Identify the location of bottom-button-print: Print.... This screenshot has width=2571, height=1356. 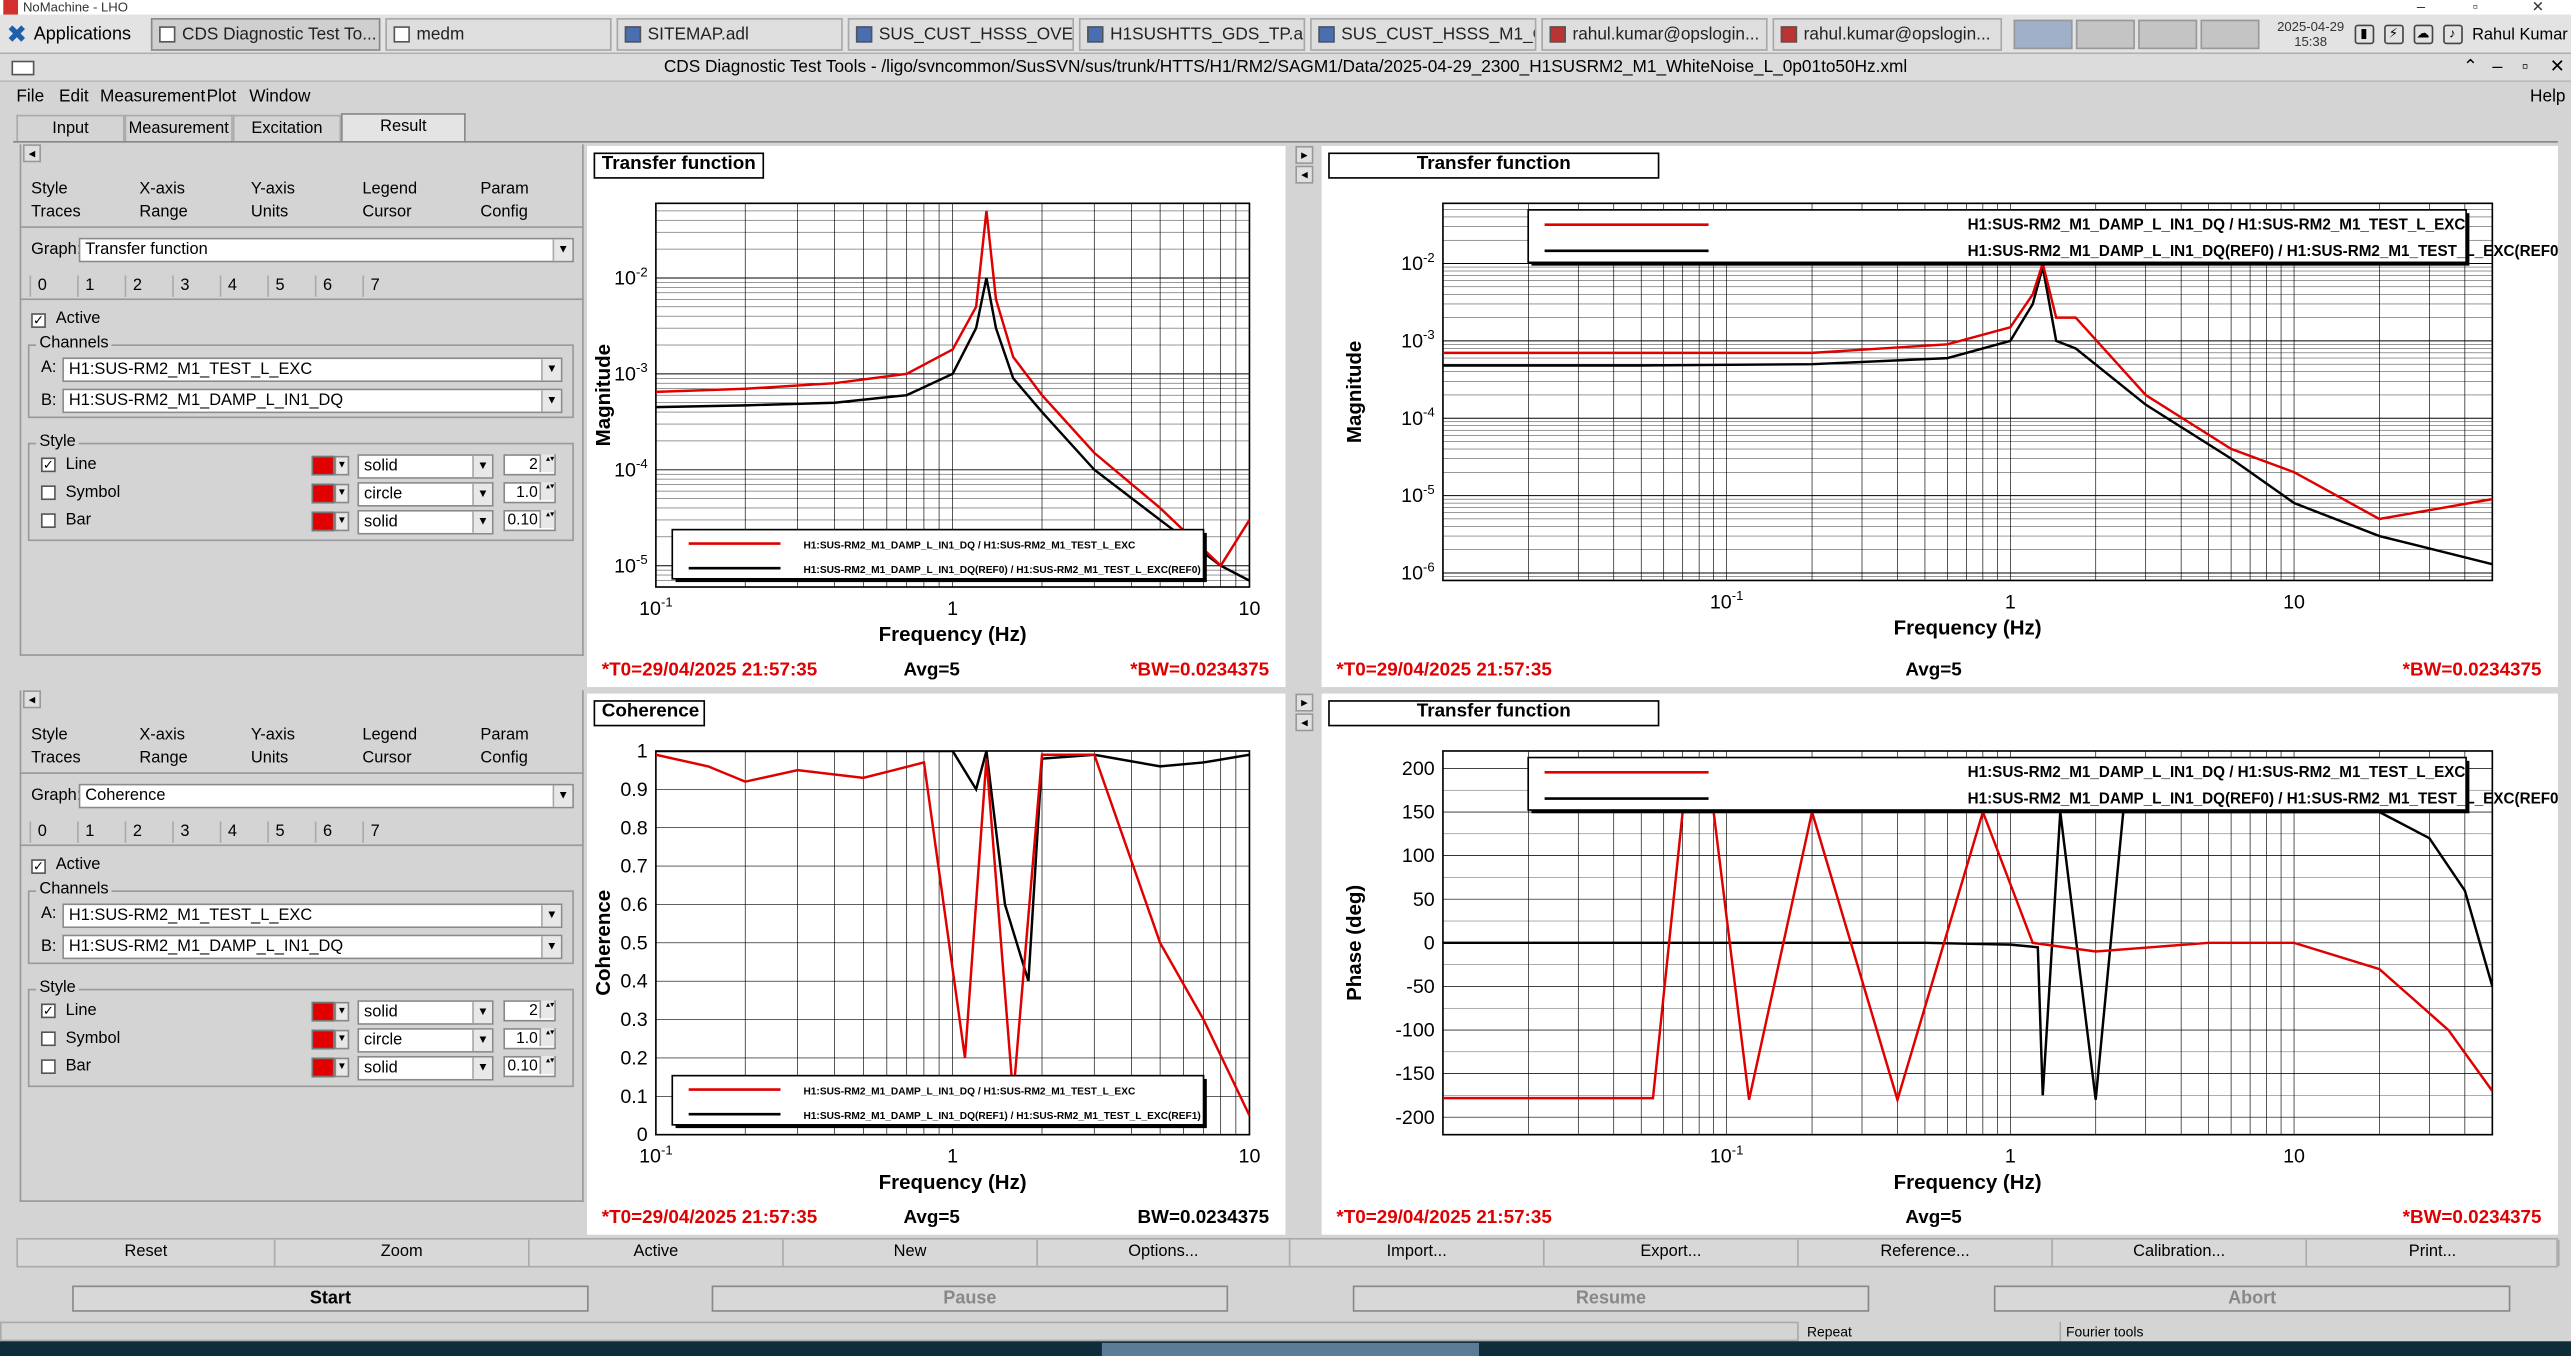
(2433, 1252).